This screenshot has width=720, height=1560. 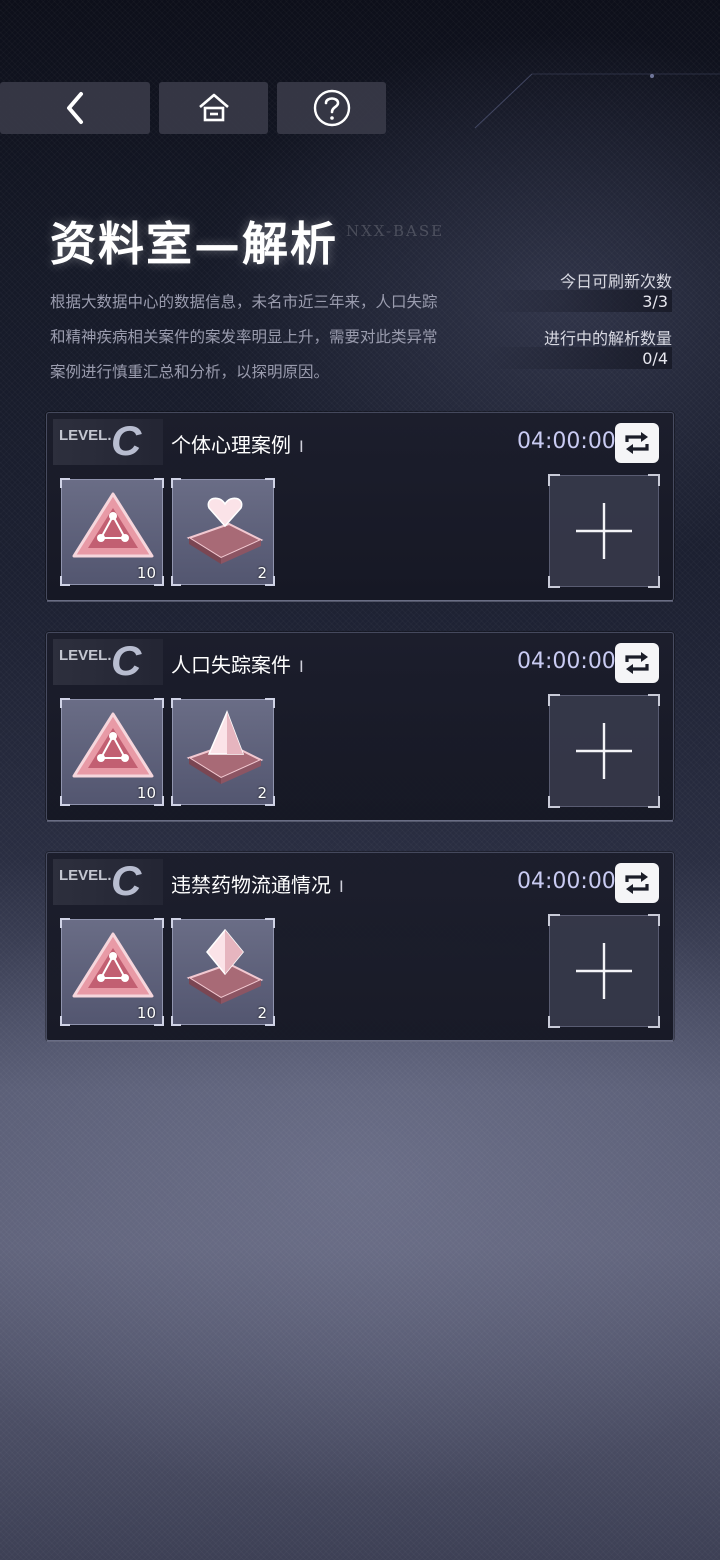 I want to click on case-card: LEVEL. C 违禁药物流通情况 I 04:00:00 10 2, so click(x=360, y=947).